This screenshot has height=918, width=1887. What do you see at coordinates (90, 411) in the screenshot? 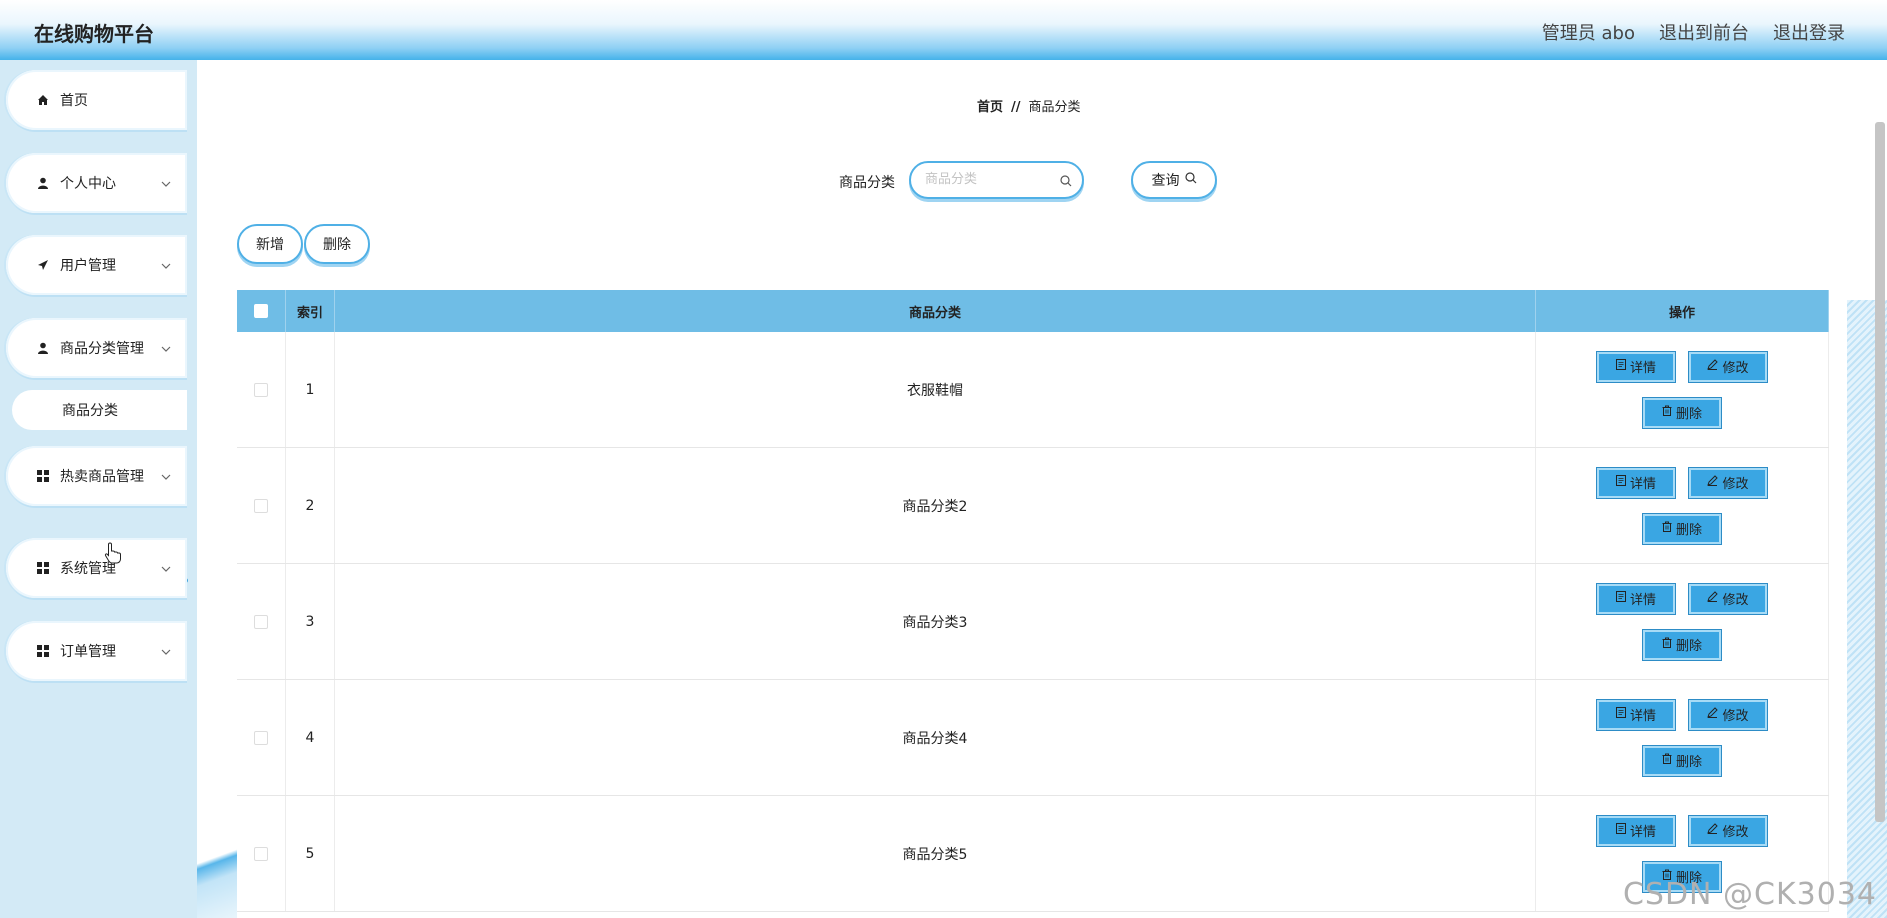
I see `sidebar-subitem-label: 商品分类` at bounding box center [90, 411].